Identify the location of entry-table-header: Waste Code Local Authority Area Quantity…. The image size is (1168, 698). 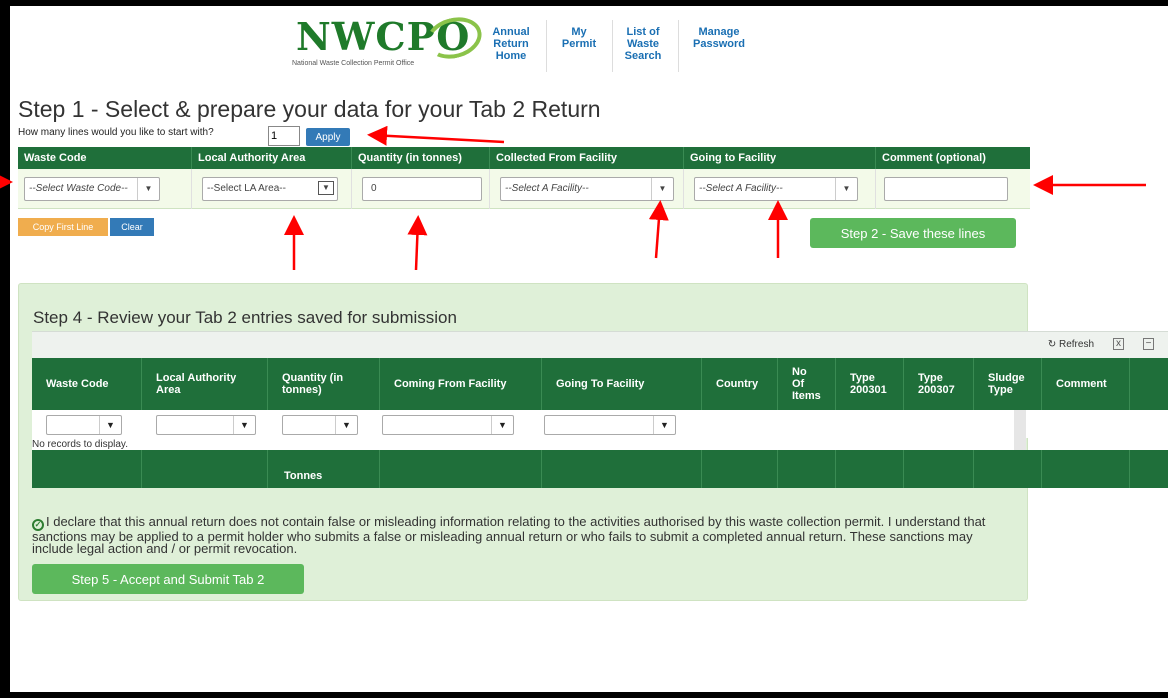
(524, 158).